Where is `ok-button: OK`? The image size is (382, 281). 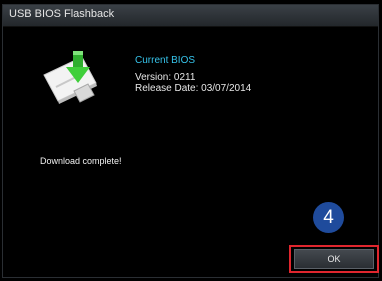
ok-button: OK is located at coordinates (334, 259).